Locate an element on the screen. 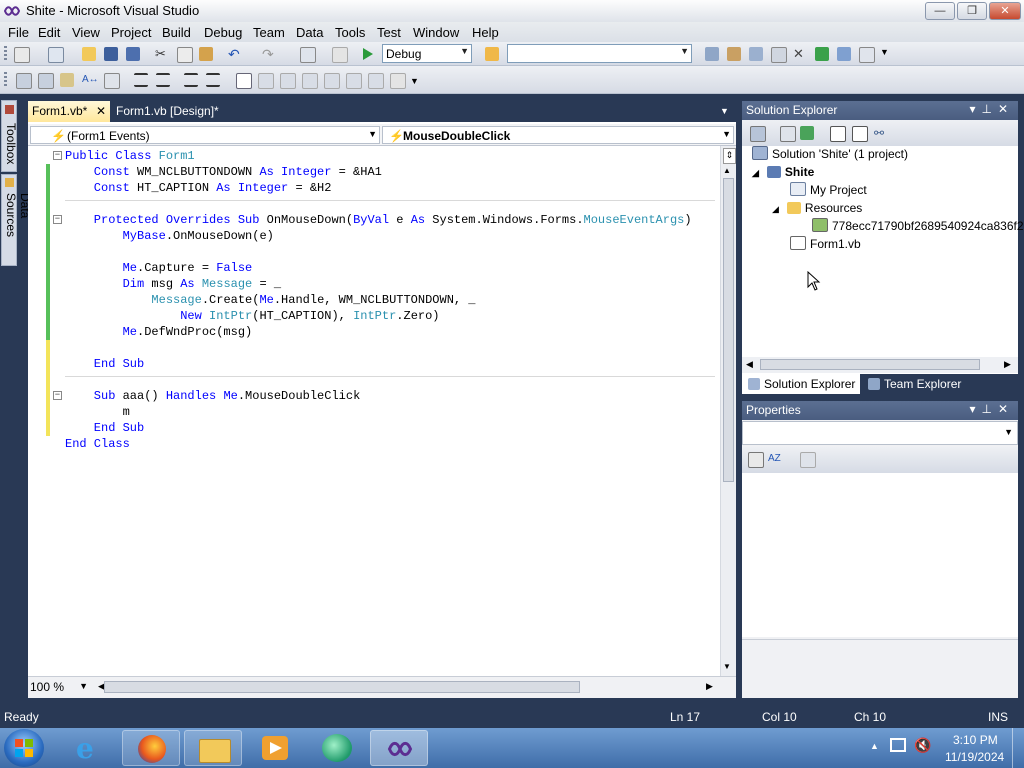 The width and height of the screenshot is (1024, 768). paste-icon is located at coordinates (206, 54).